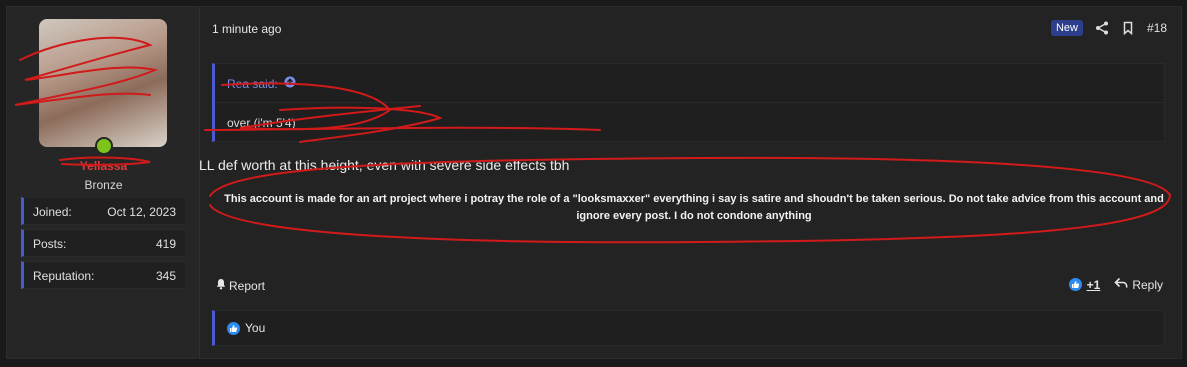  What do you see at coordinates (1094, 285) in the screenshot?
I see `like-count: +1` at bounding box center [1094, 285].